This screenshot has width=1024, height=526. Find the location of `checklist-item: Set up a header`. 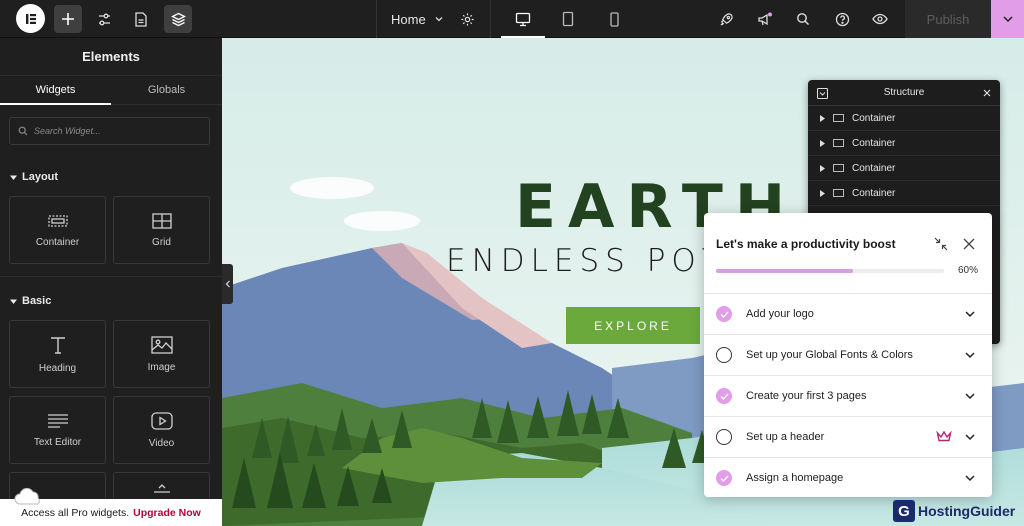

checklist-item: Set up a header is located at coordinates (848, 436).